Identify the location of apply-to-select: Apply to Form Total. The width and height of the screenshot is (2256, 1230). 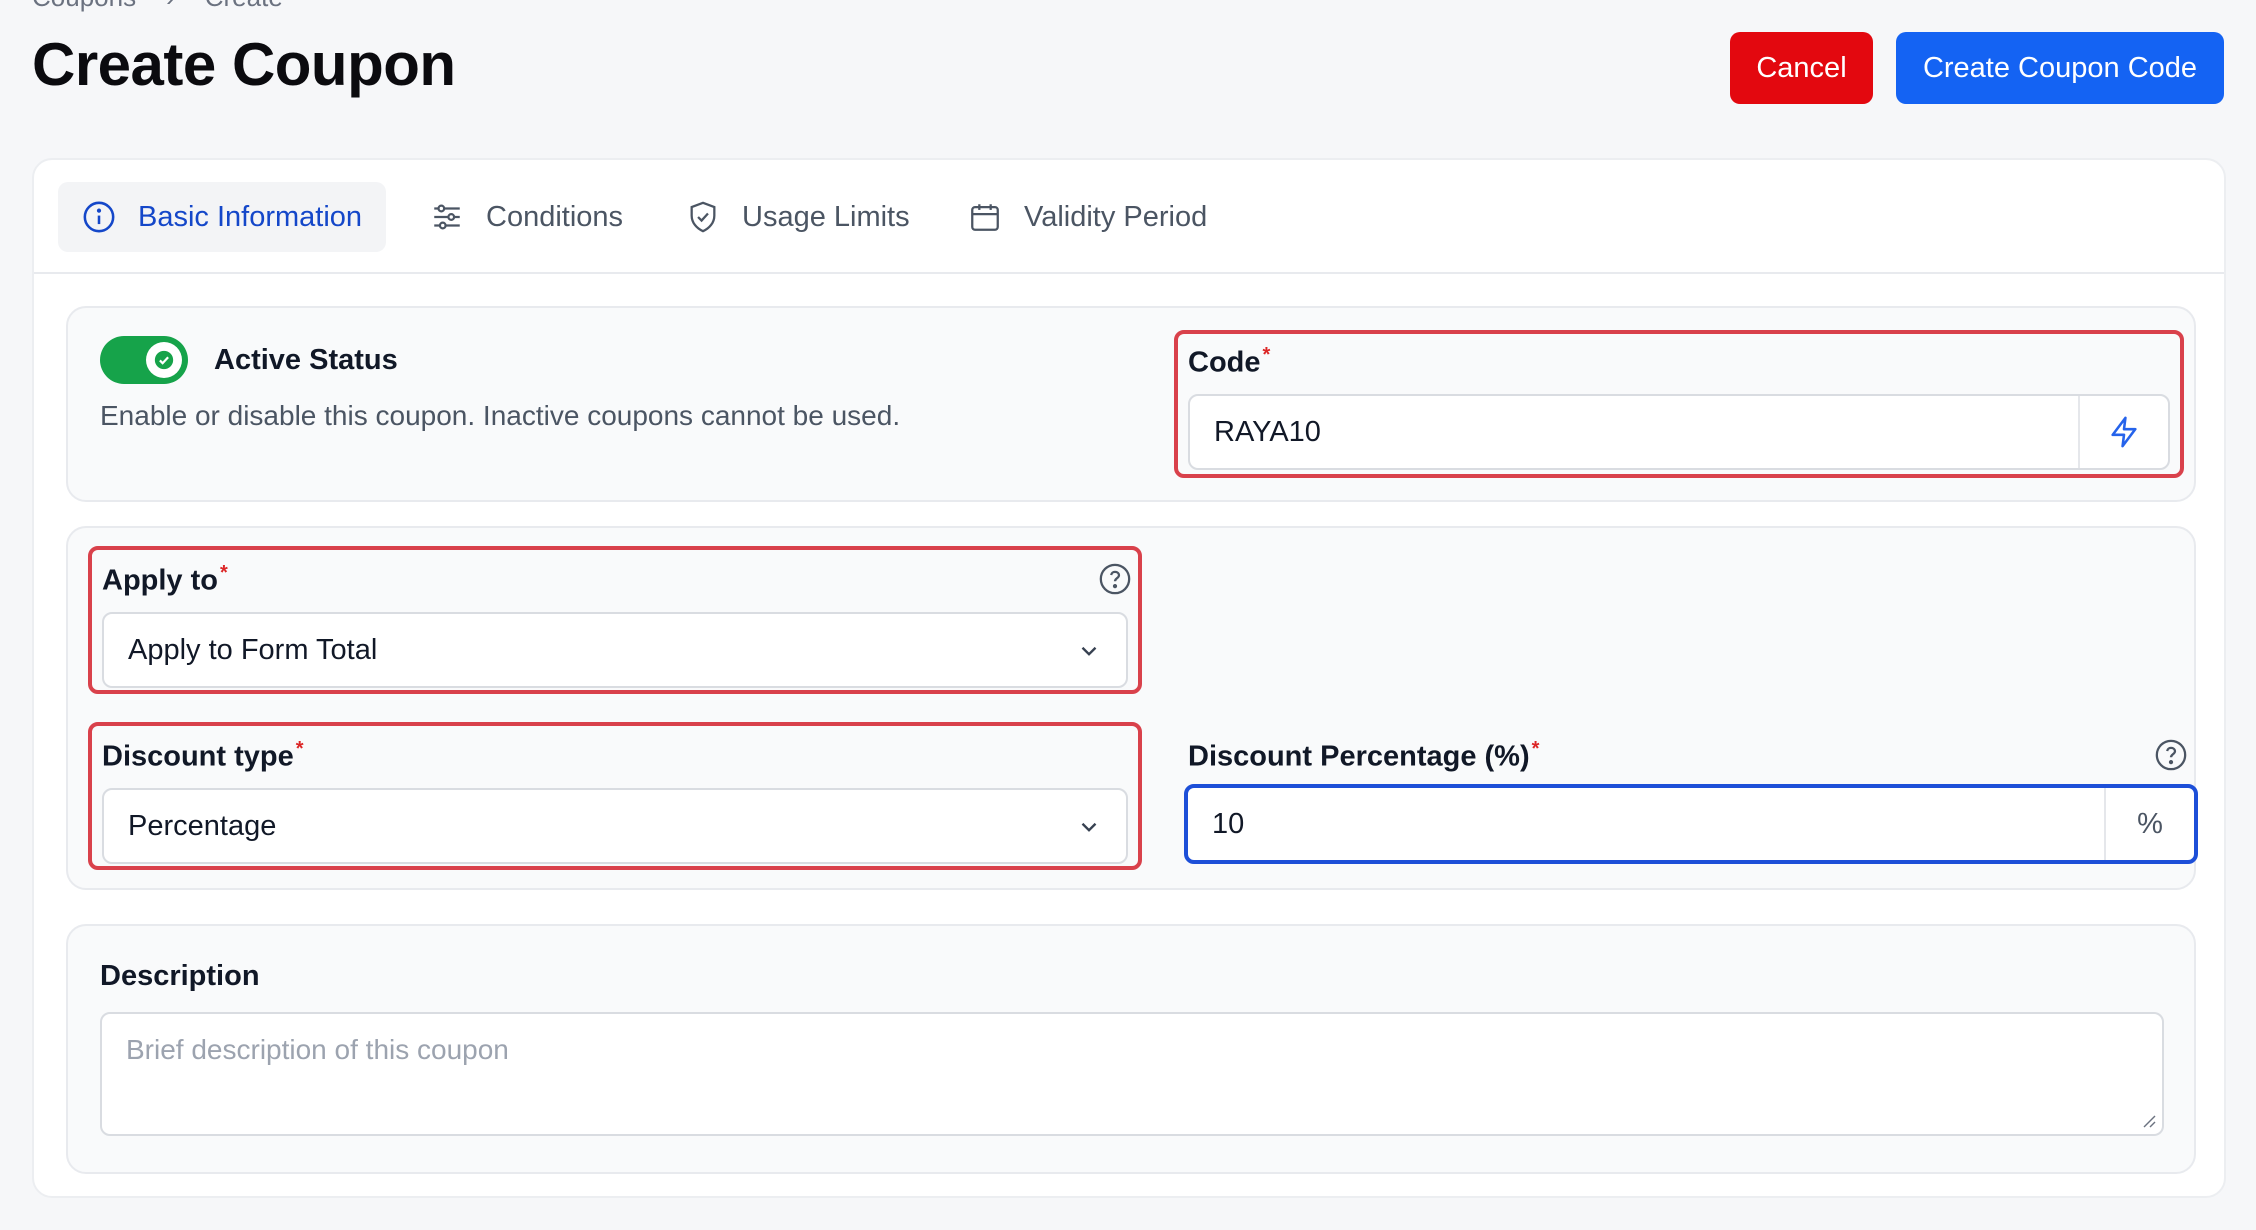
(615, 650).